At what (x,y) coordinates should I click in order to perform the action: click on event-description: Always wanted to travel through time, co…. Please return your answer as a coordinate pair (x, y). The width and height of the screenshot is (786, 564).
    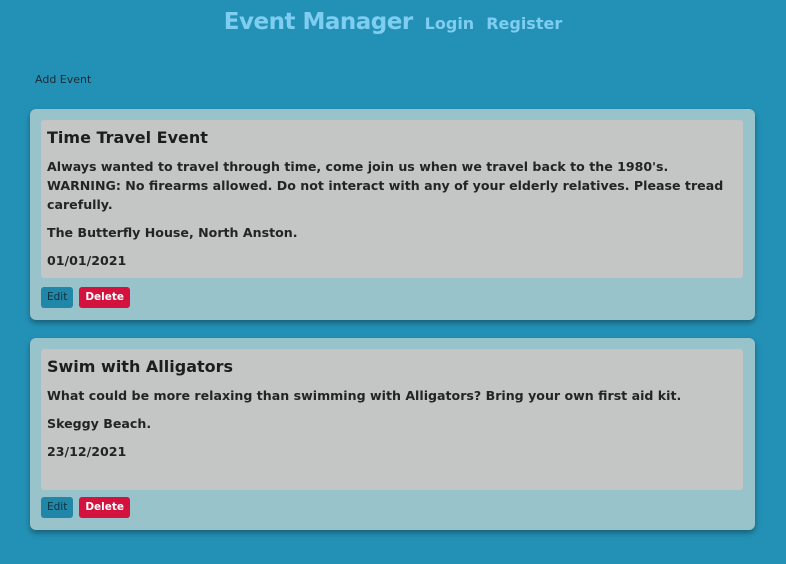
    Looking at the image, I should click on (385, 185).